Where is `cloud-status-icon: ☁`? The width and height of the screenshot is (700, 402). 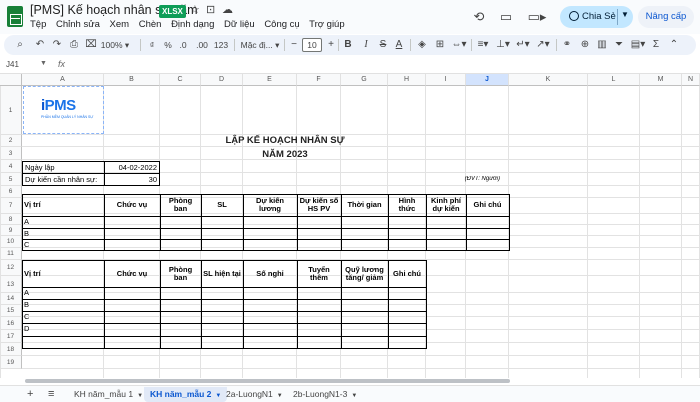
cloud-status-icon: ☁ is located at coordinates (227, 9).